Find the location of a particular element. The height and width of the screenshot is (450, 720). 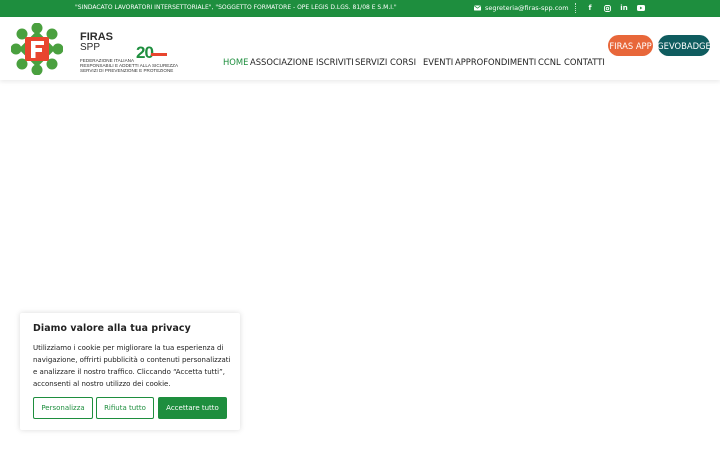

cookie-title: Diamo valore alla tua privacy is located at coordinates (112, 328).